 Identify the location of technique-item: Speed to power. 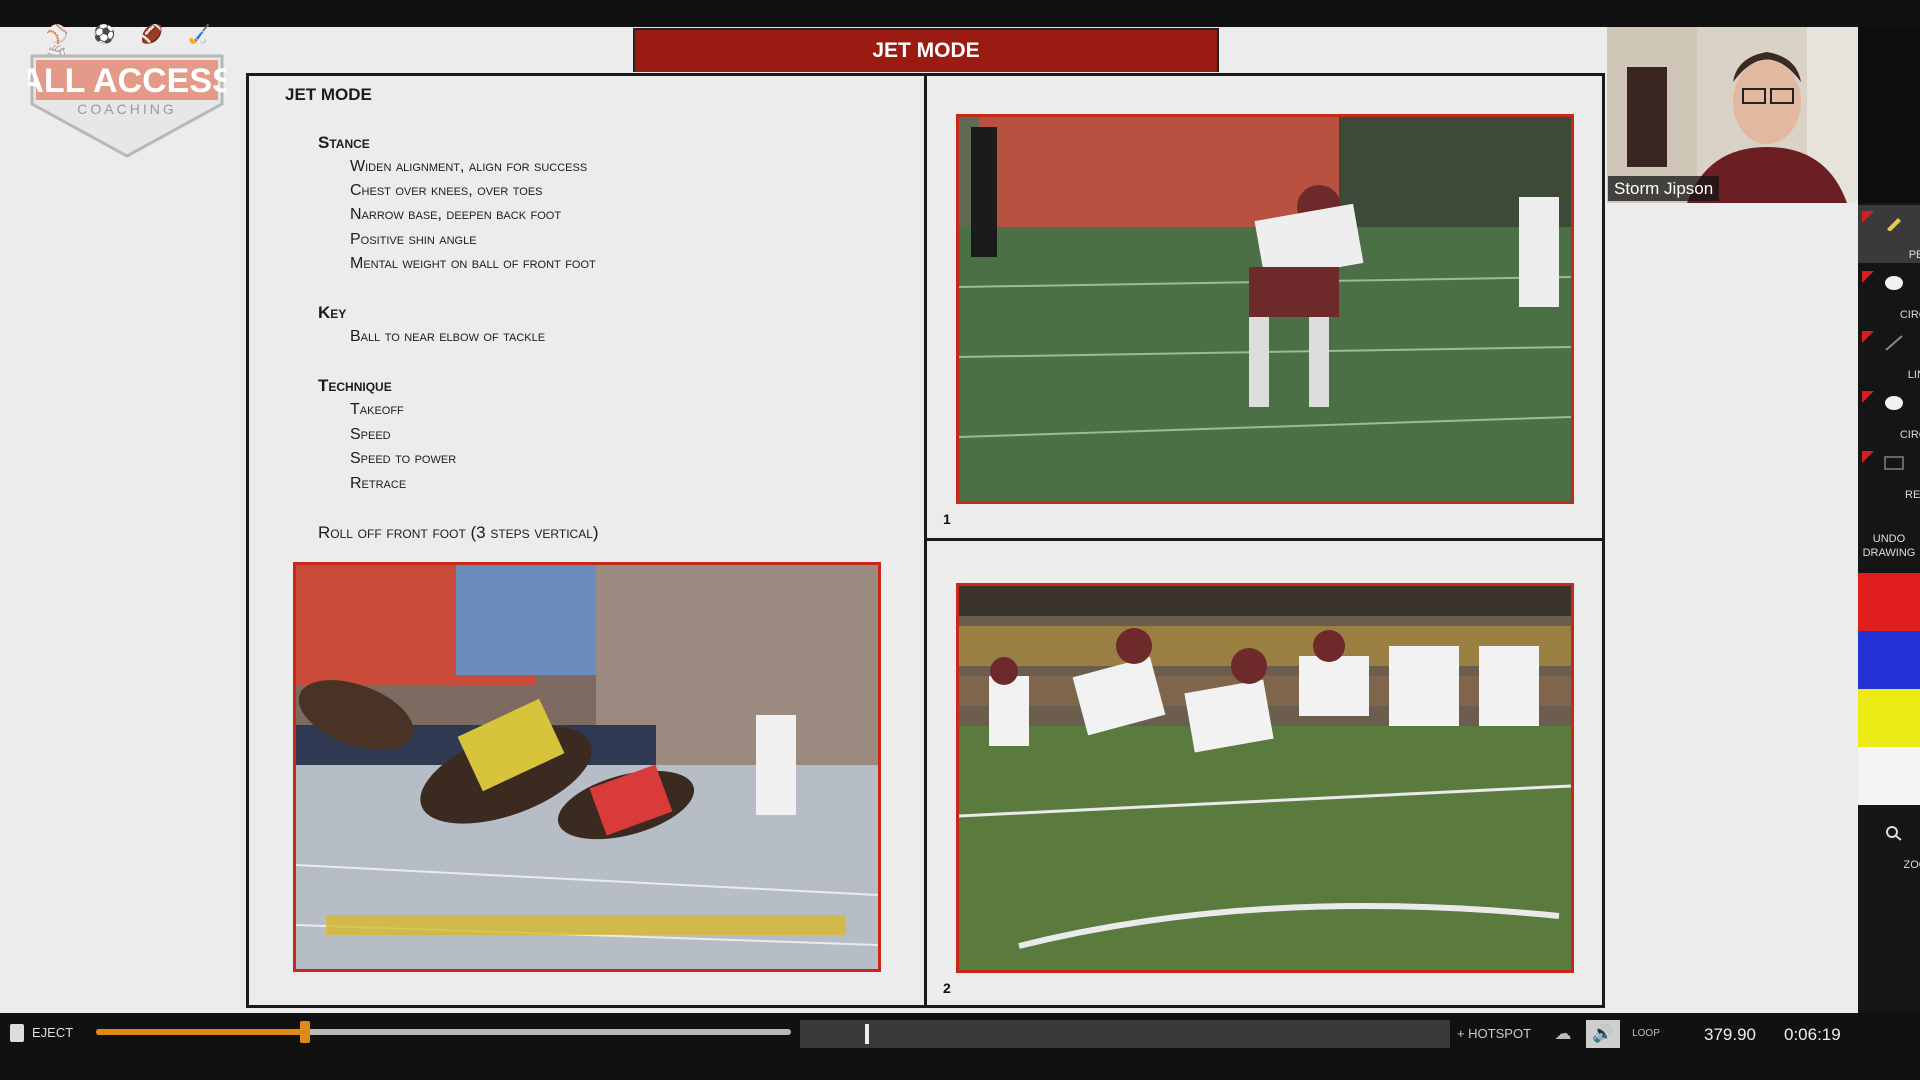
(403, 458).